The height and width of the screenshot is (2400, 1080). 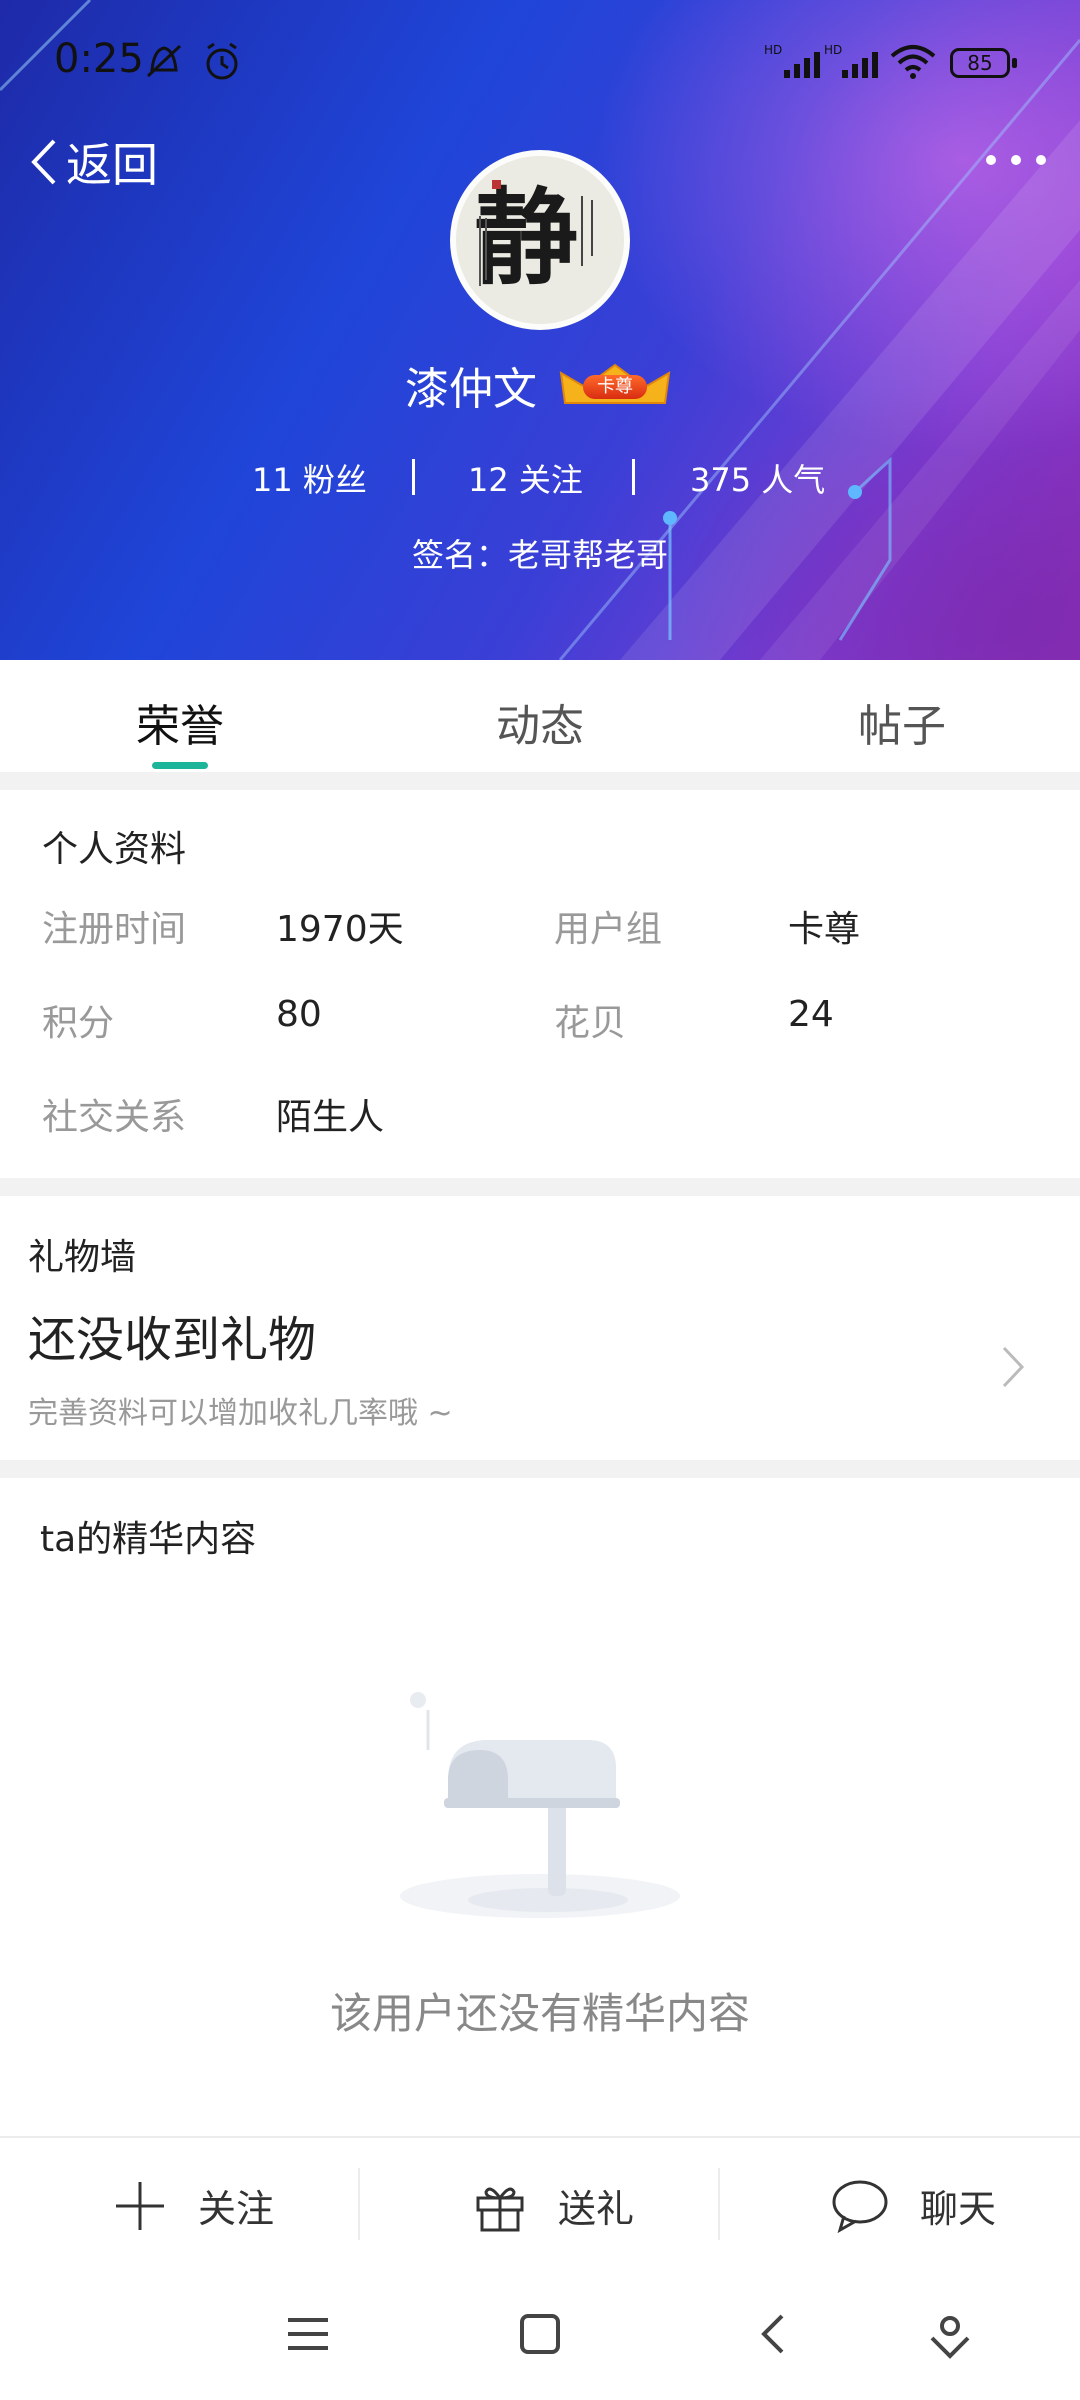 I want to click on points-label: 积分, so click(x=78, y=1023).